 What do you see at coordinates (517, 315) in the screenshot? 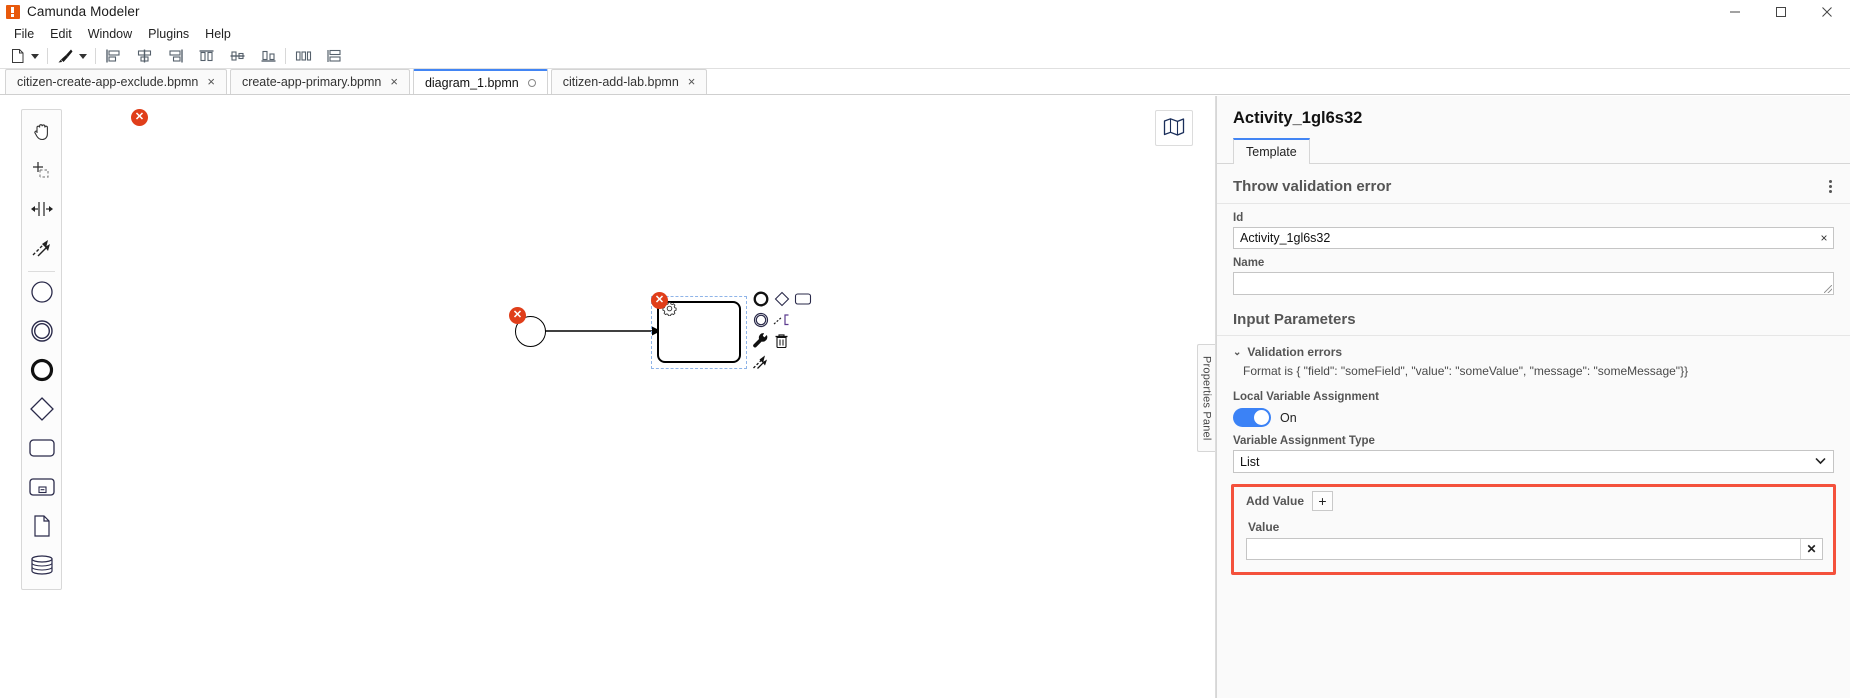
I see `error-badge-start-event: ✕` at bounding box center [517, 315].